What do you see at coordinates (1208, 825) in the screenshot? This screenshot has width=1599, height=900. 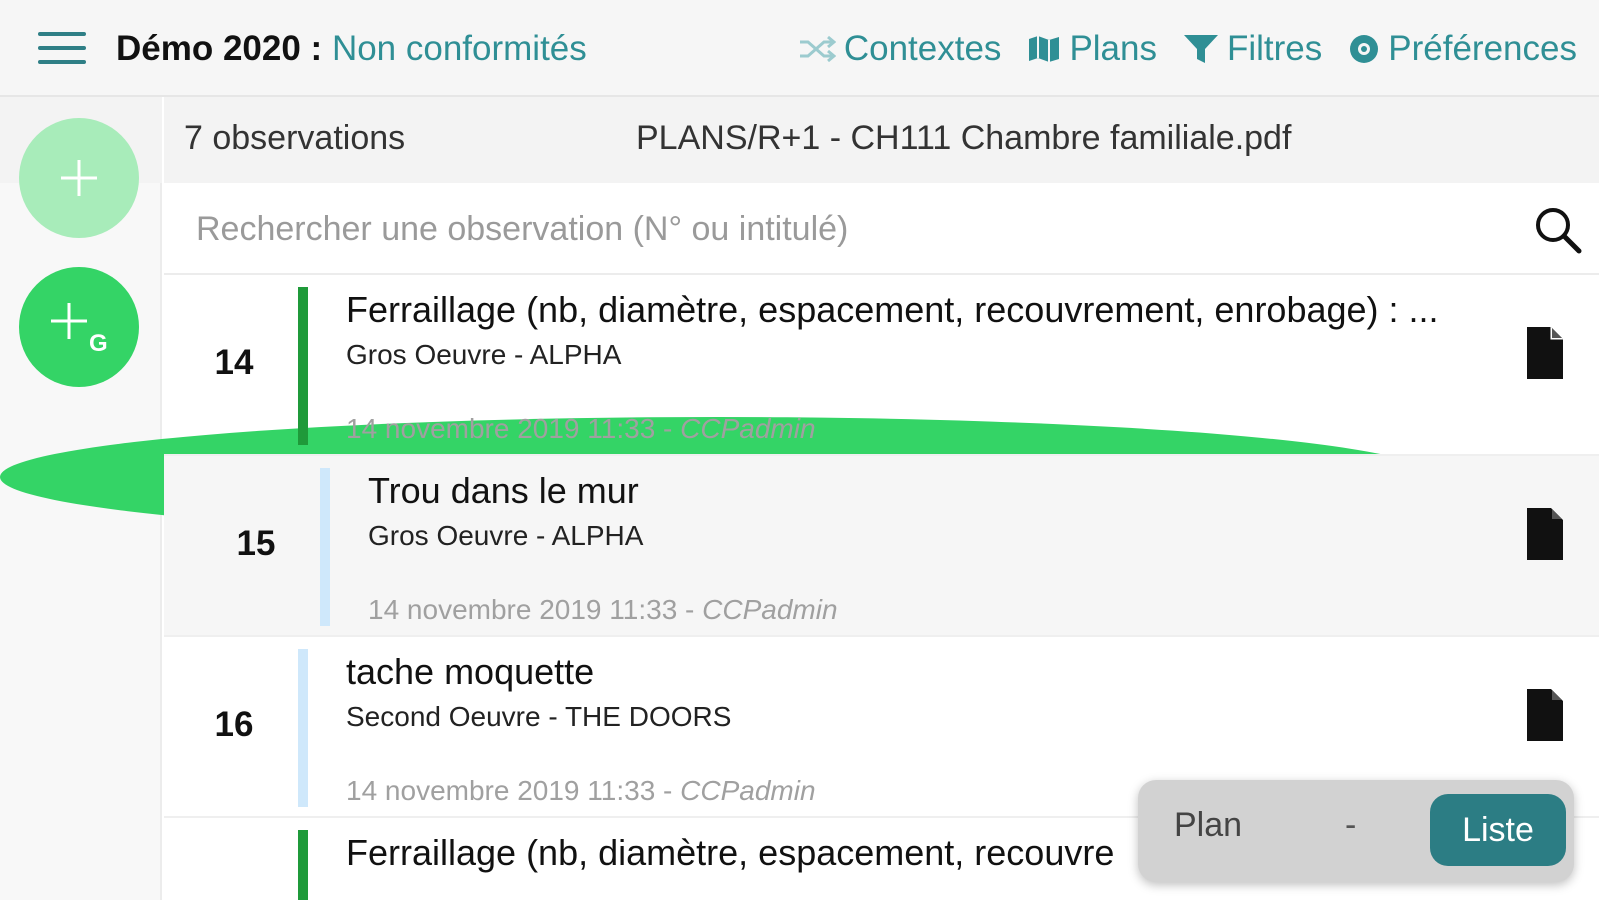 I see `toggle-plan-option: Plan` at bounding box center [1208, 825].